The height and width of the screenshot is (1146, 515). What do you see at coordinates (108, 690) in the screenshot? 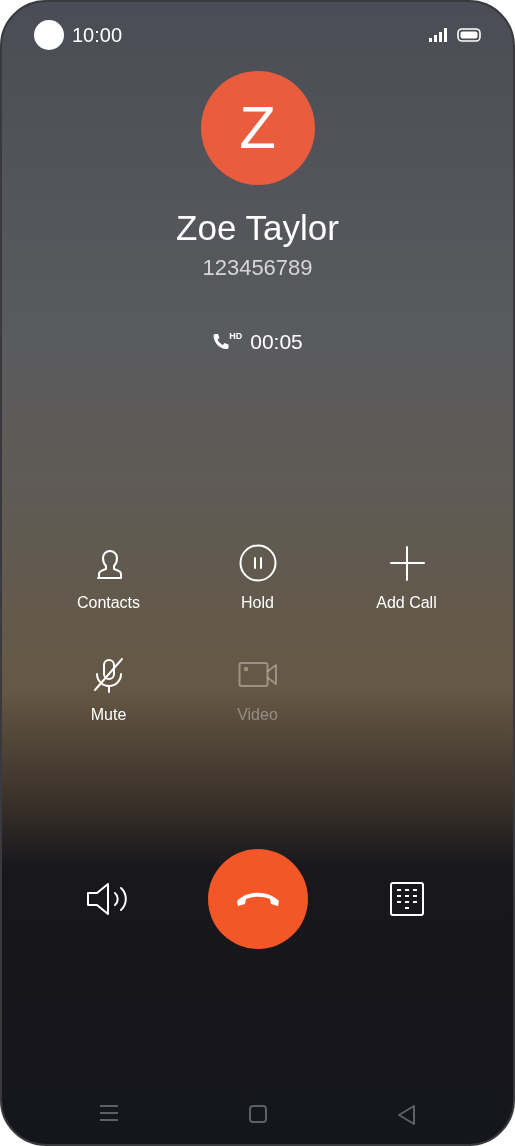
I see `mute-button: Mute` at bounding box center [108, 690].